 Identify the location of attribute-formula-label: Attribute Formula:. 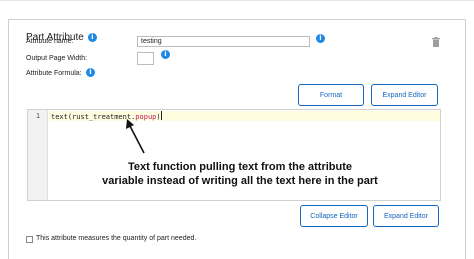
(54, 73).